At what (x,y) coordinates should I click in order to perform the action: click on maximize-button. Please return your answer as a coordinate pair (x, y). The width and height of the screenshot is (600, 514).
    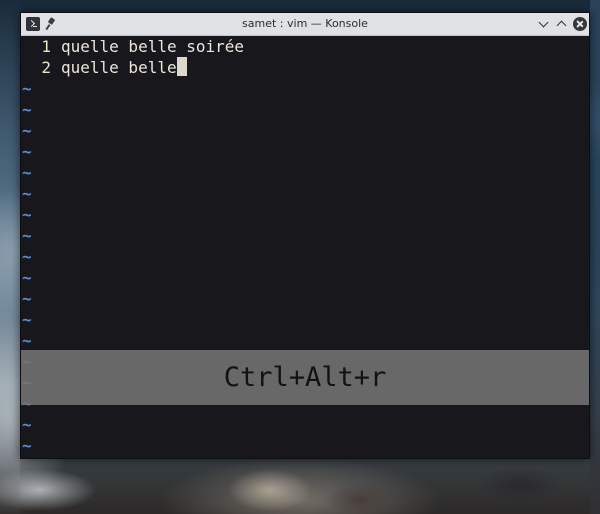
    Looking at the image, I should click on (562, 24).